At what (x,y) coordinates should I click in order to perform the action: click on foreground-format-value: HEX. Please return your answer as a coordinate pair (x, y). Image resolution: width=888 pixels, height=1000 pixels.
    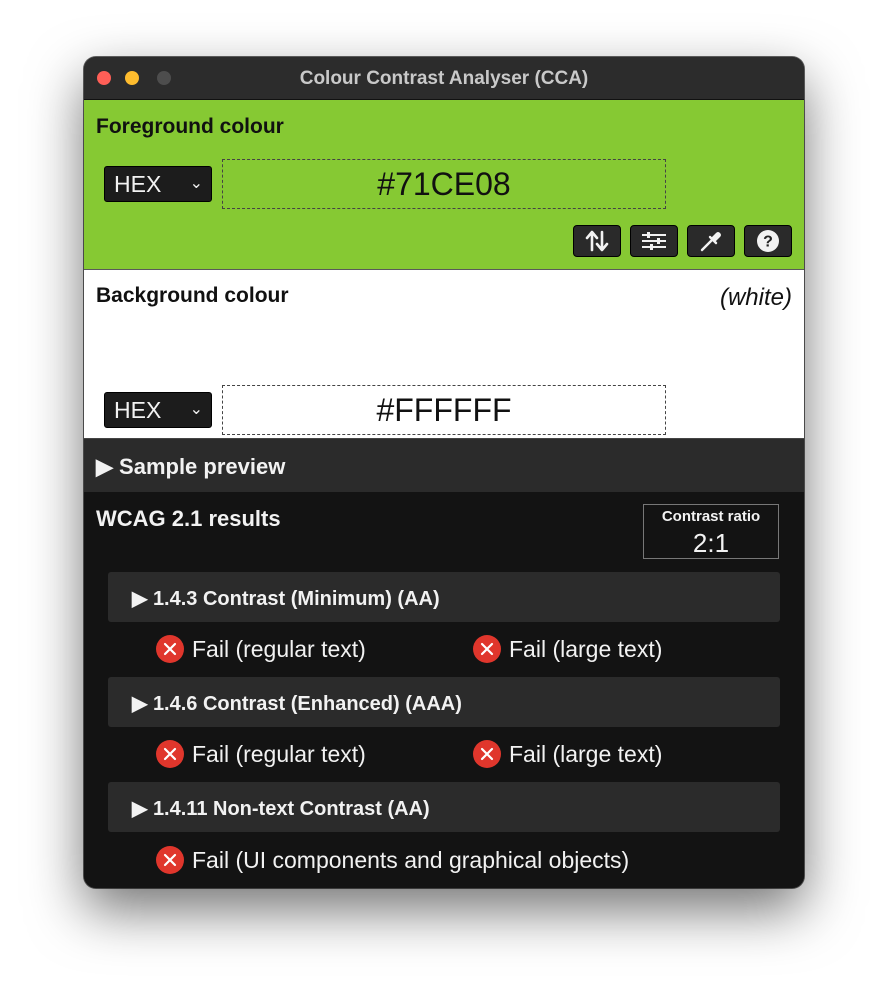
    Looking at the image, I should click on (138, 184).